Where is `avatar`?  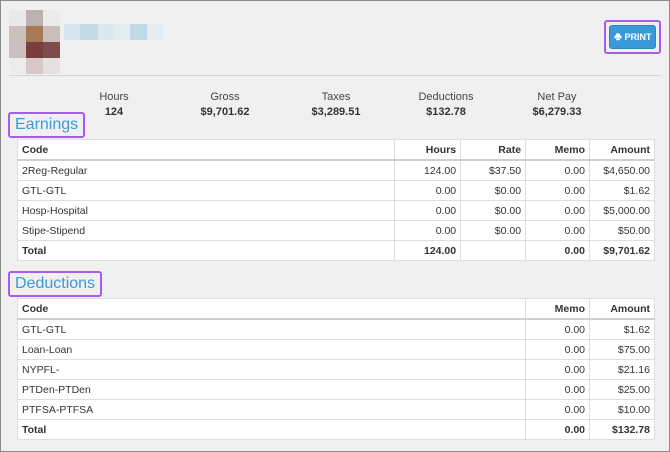 avatar is located at coordinates (35, 42).